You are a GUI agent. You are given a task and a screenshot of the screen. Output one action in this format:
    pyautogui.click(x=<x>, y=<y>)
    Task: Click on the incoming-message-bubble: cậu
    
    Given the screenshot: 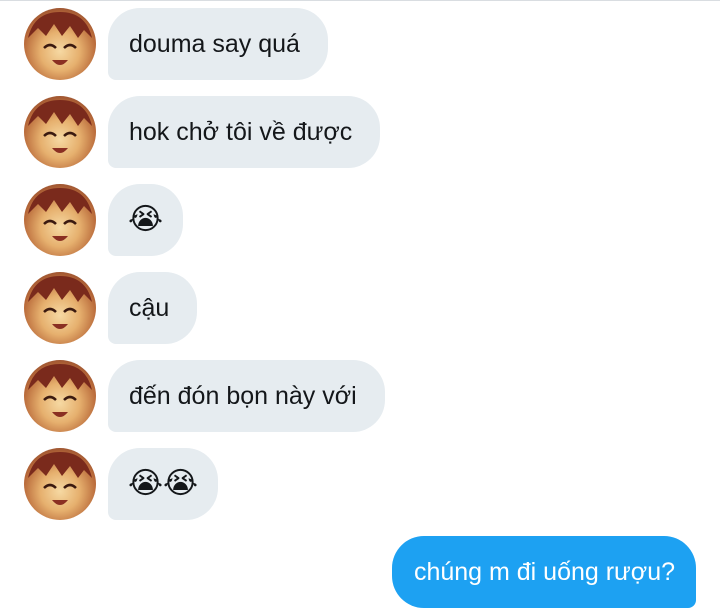 What is the action you would take?
    pyautogui.click(x=153, y=308)
    